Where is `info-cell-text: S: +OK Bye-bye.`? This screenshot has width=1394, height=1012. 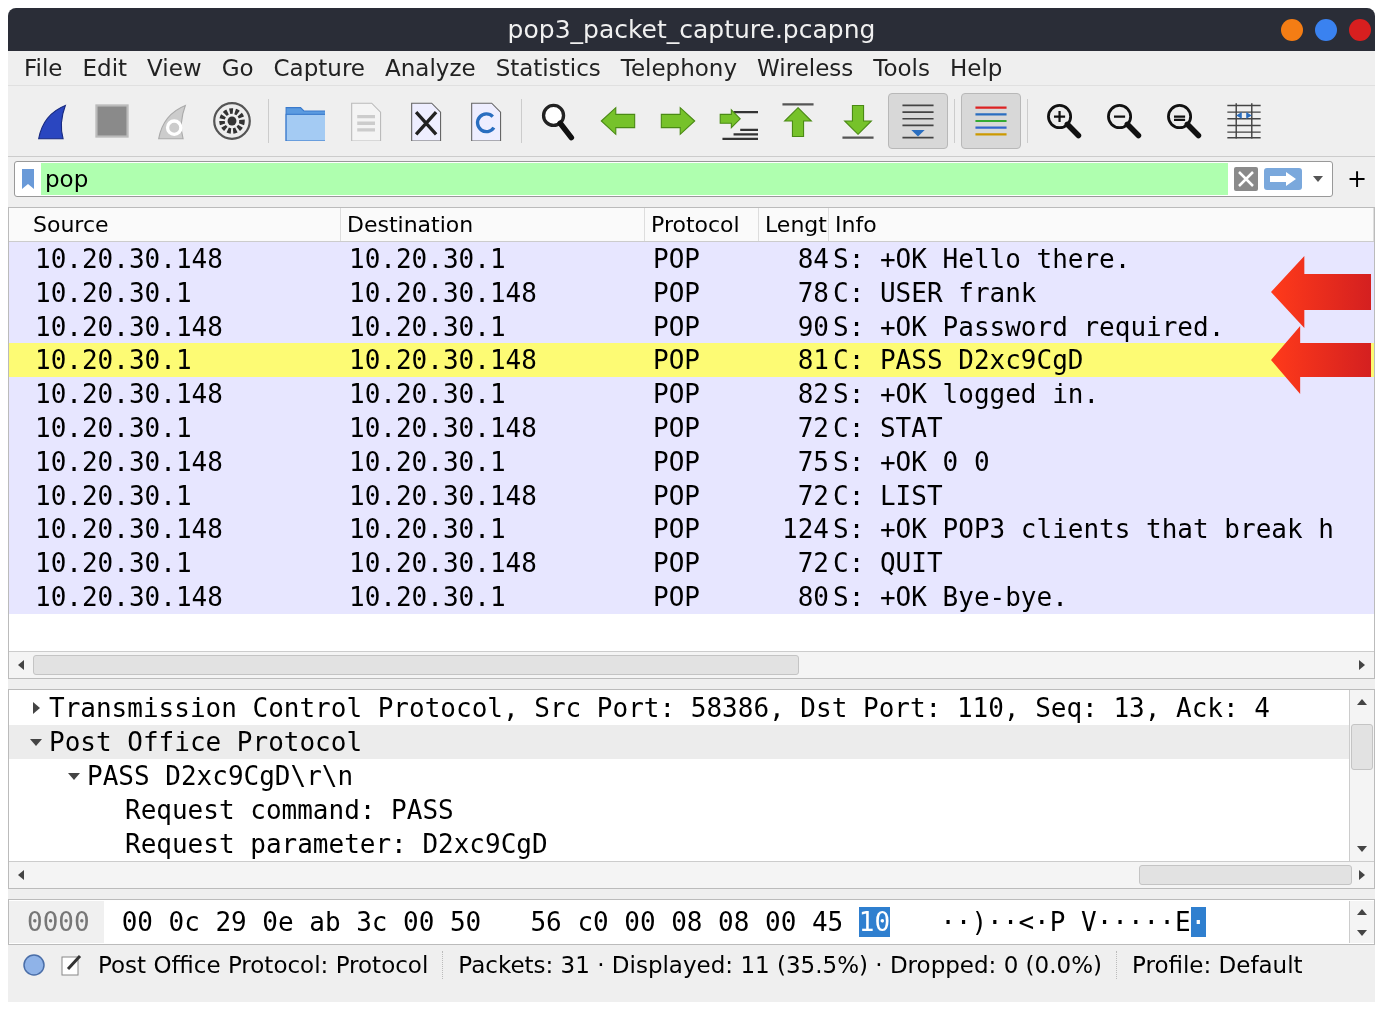
info-cell-text: S: +OK Bye-bye. is located at coordinates (950, 597).